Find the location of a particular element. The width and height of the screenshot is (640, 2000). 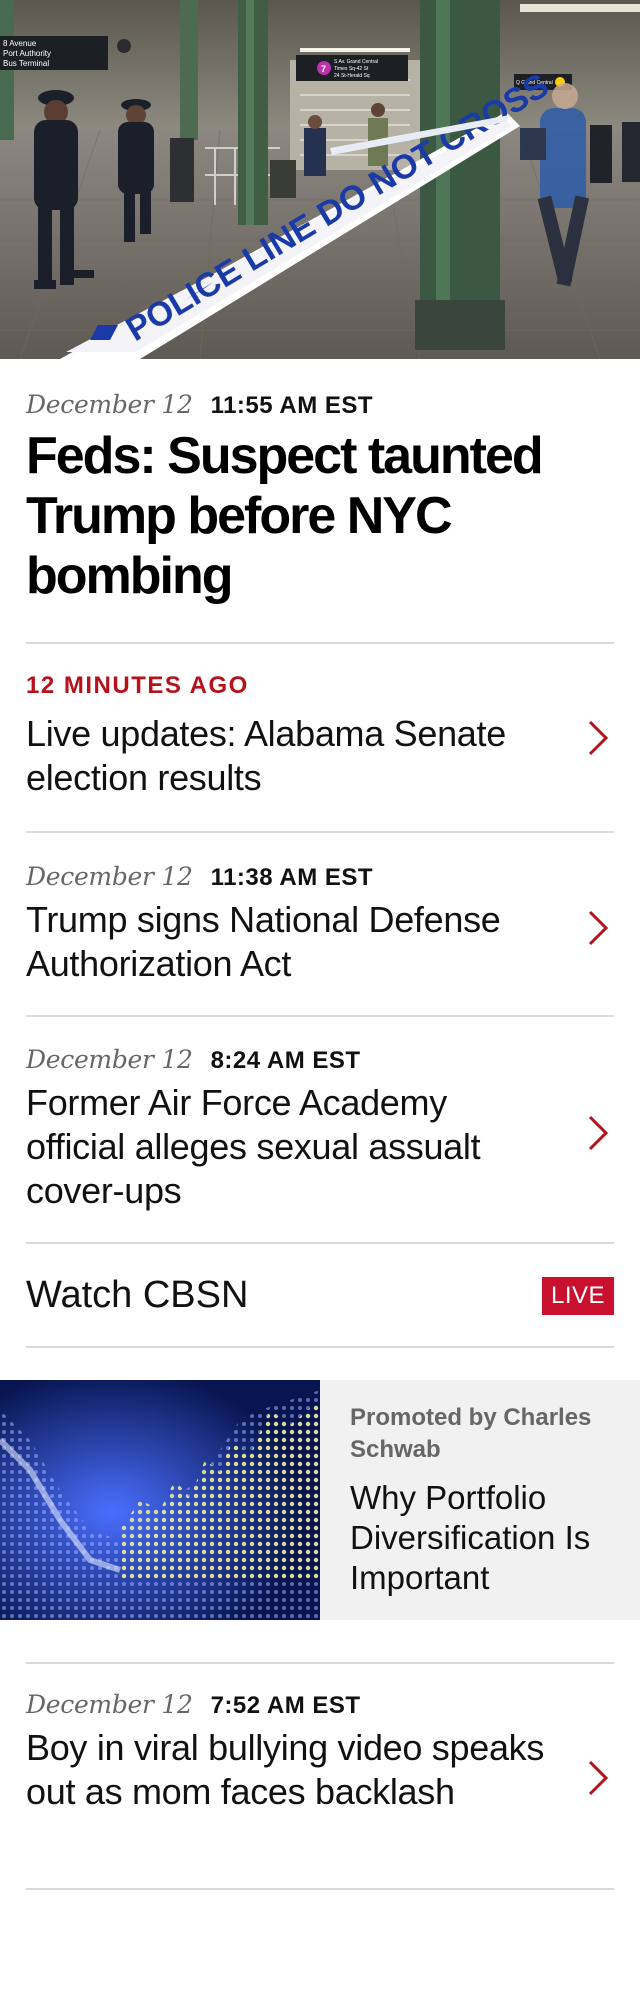

time-ago-label: 12 MINUTES AGO is located at coordinates (137, 685).